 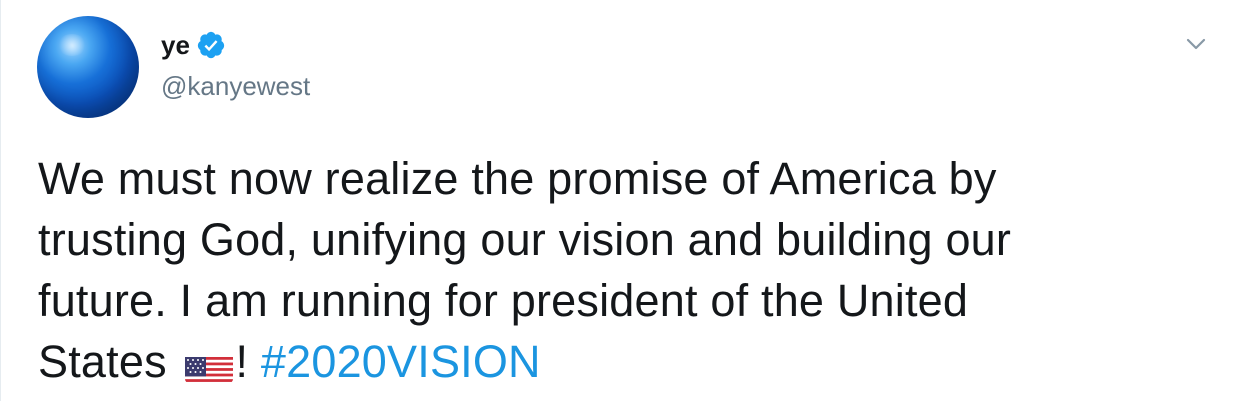 What do you see at coordinates (248, 361) in the screenshot?
I see `tweet-text-fragment: !` at bounding box center [248, 361].